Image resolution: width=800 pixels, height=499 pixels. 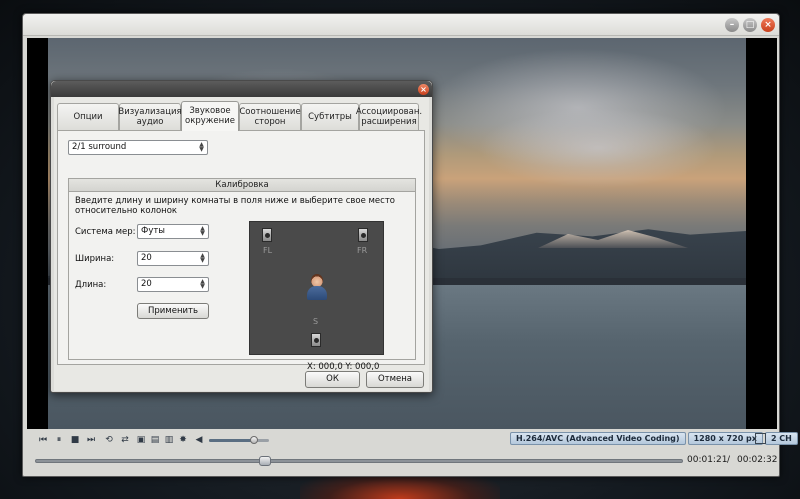 What do you see at coordinates (316, 340) in the screenshot?
I see `speaker-s-icon` at bounding box center [316, 340].